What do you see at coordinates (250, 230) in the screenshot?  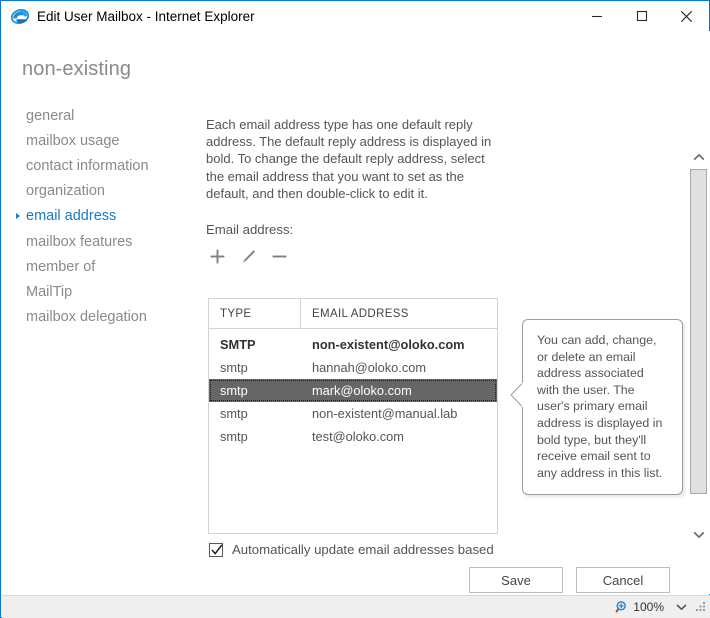 I see `email-address-label: Email address:` at bounding box center [250, 230].